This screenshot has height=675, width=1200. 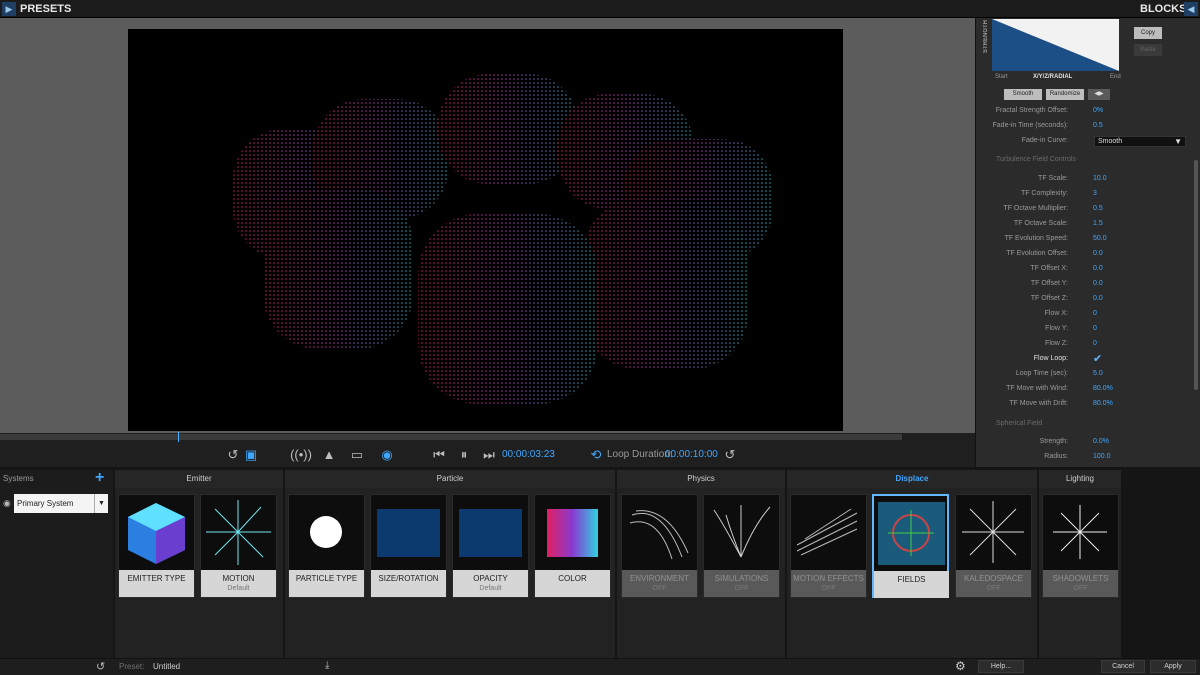 What do you see at coordinates (1123, 666) in the screenshot?
I see `cancel-button: Cancel` at bounding box center [1123, 666].